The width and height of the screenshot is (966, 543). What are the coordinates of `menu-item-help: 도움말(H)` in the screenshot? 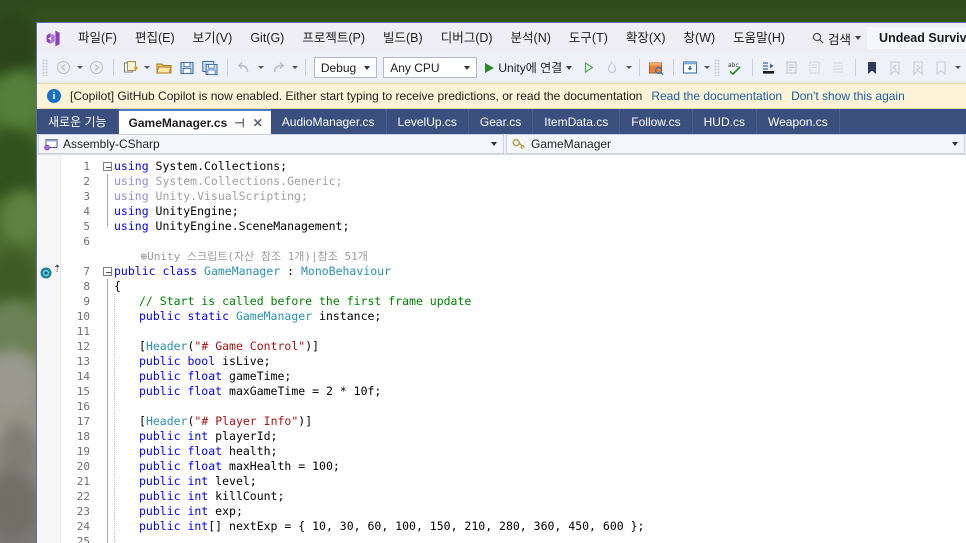 It's located at (759, 38).